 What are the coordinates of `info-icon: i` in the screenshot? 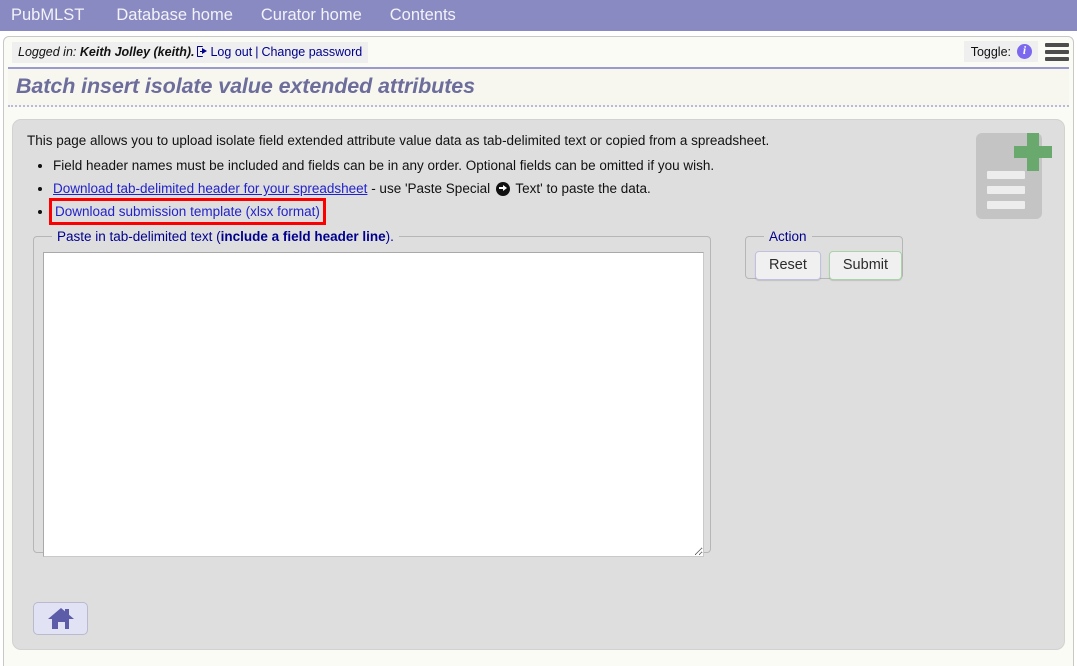 It's located at (1024, 51).